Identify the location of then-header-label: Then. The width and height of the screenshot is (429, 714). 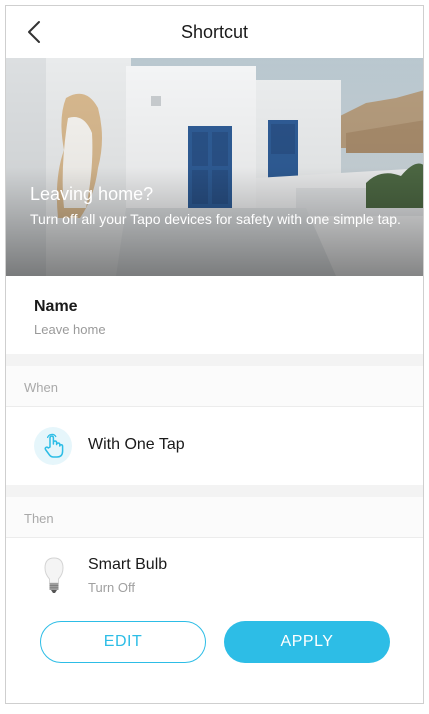
(39, 518).